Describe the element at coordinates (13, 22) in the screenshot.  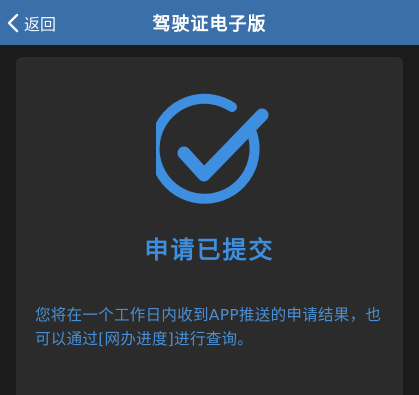
I see `chevron-left-icon` at that location.